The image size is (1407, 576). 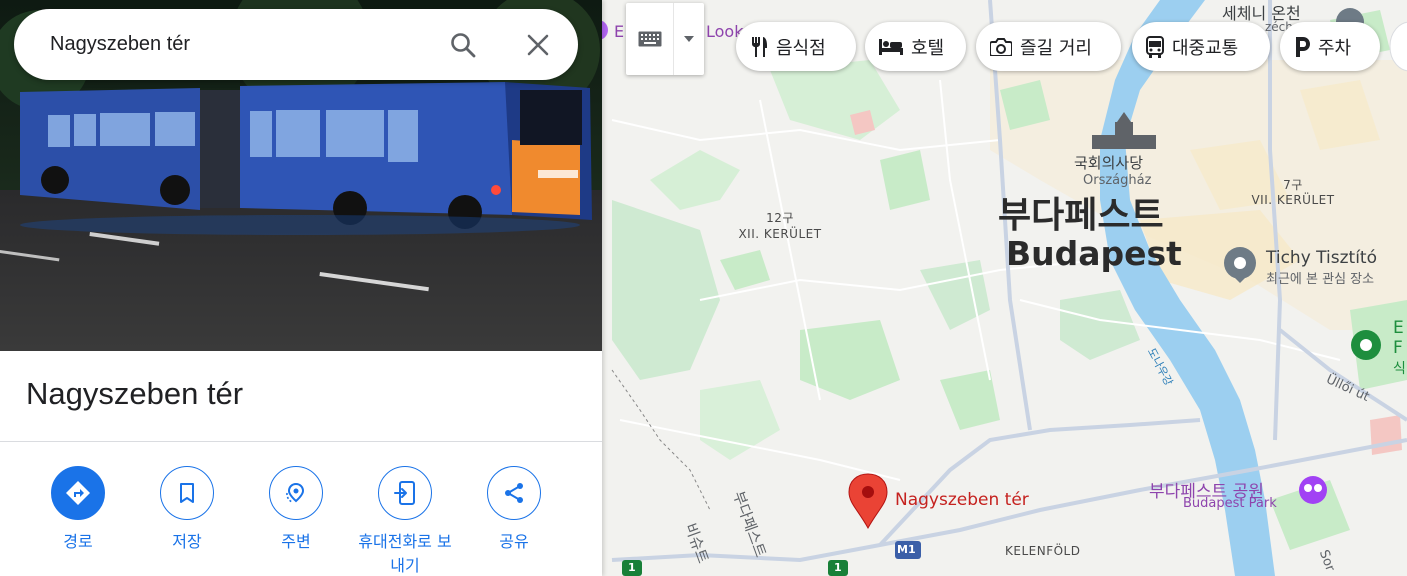 I want to click on directions-icon, so click(x=78, y=493).